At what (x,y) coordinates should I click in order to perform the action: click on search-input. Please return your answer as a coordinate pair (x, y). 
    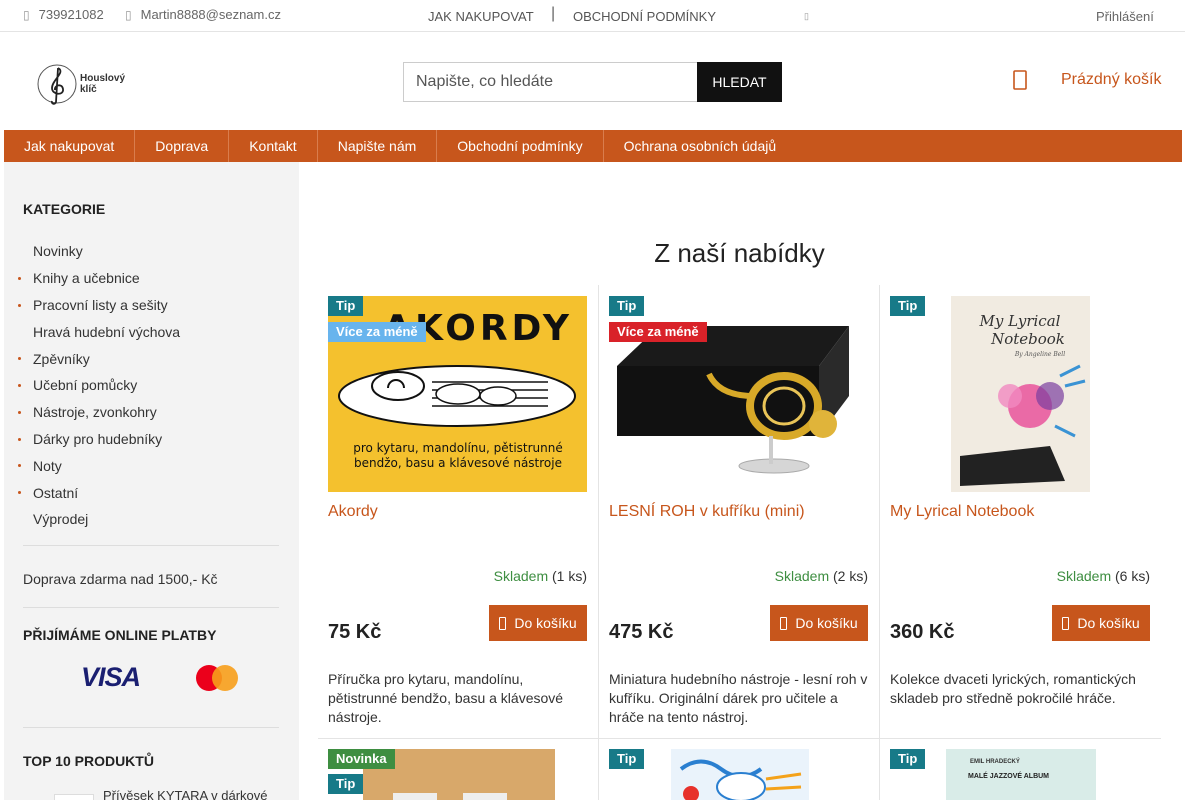
    Looking at the image, I should click on (550, 82).